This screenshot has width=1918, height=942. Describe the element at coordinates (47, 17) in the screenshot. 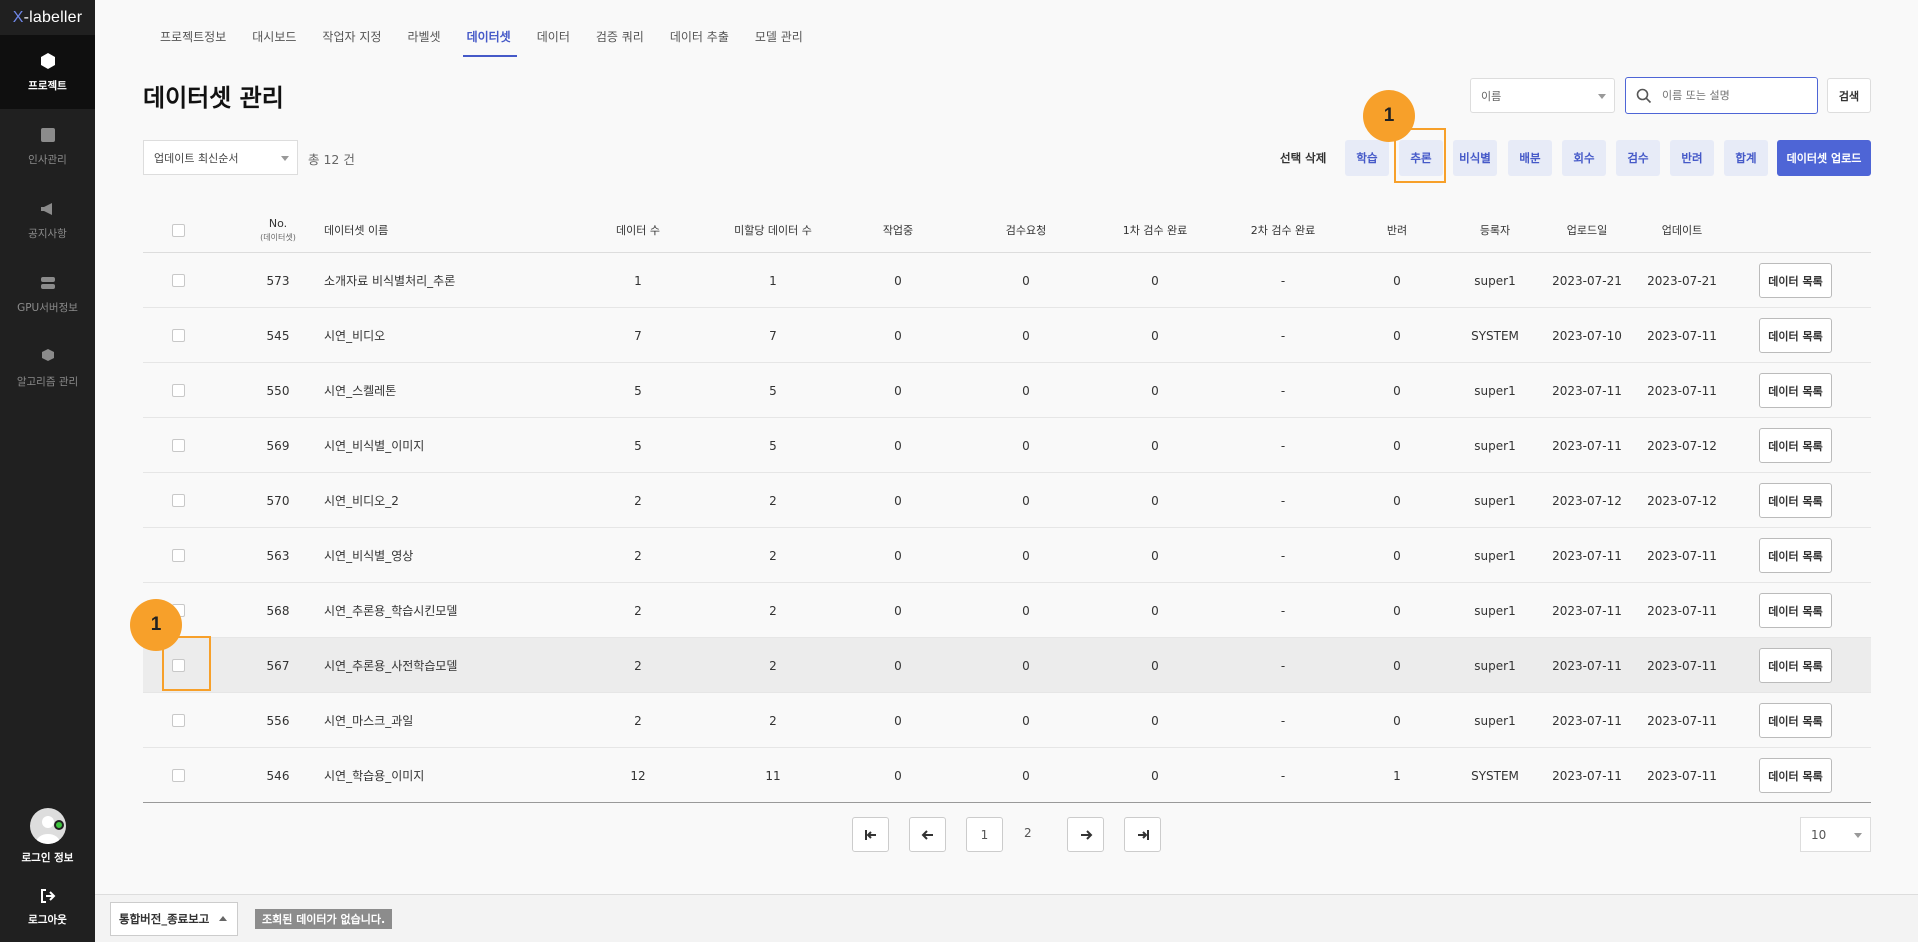

I see `app-logo: X -labeller` at that location.